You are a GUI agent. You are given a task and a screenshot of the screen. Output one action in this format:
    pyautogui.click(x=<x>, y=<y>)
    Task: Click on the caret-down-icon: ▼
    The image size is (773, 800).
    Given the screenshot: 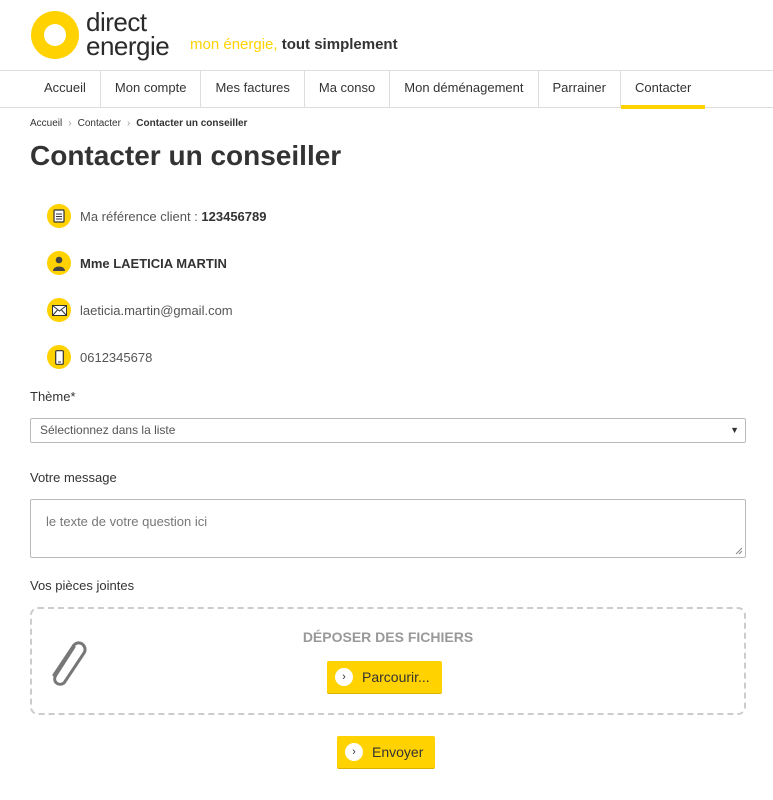 What is the action you would take?
    pyautogui.click(x=734, y=430)
    